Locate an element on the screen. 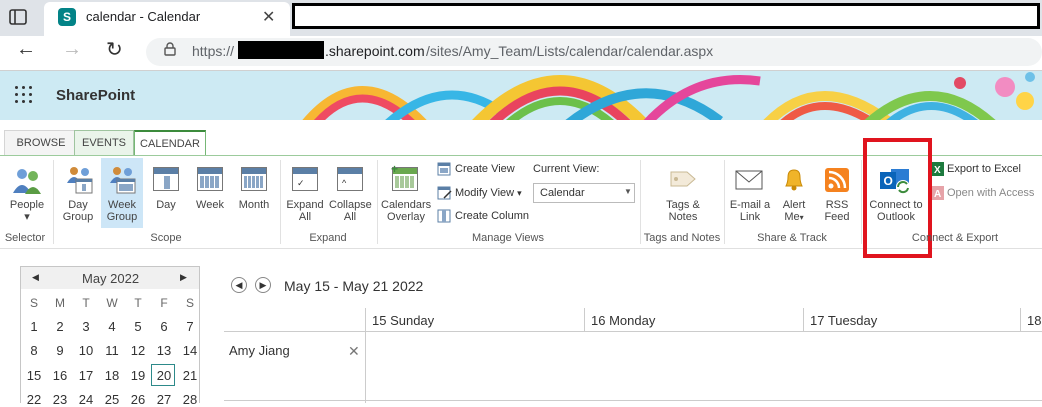 Image resolution: width=1042 pixels, height=407 pixels. date-cell: 11 is located at coordinates (112, 350).